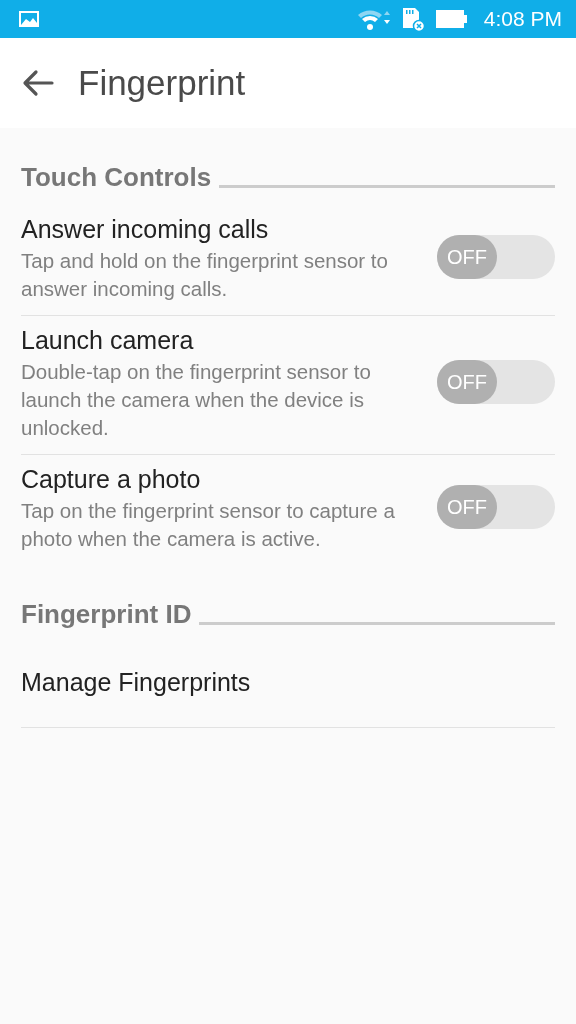  I want to click on setting-description: Double-tap on the fingerprint sensor to launch the camera when the device is unlocked., so click(196, 400).